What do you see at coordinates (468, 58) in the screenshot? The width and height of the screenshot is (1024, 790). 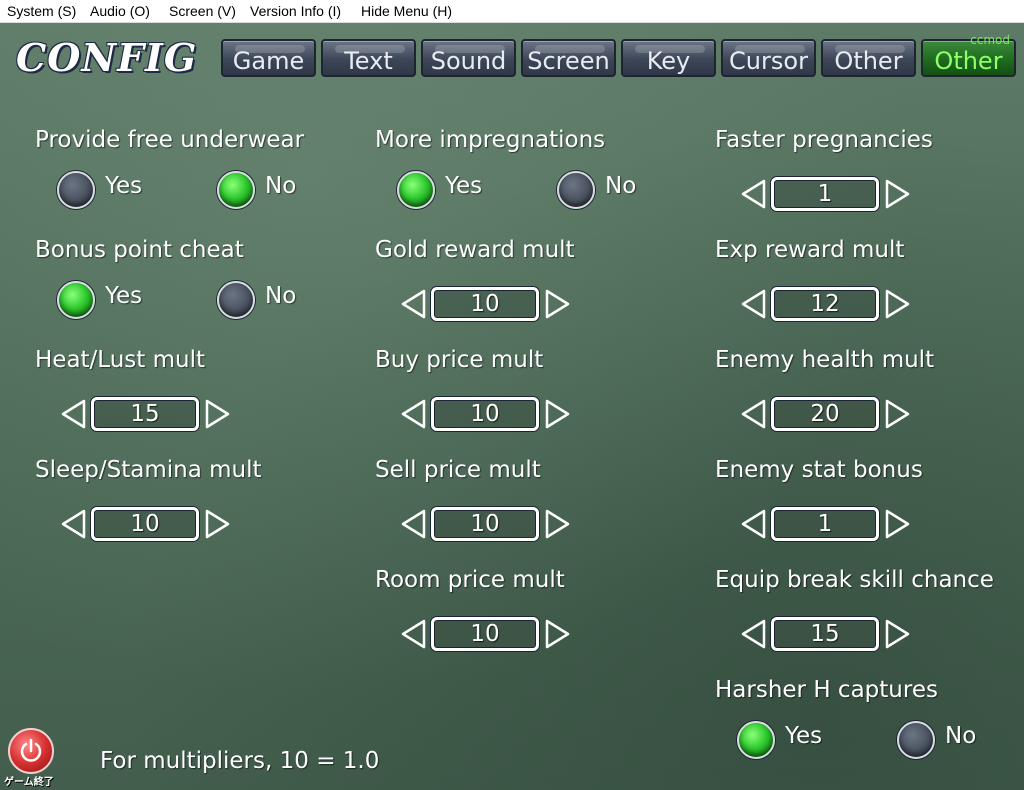 I see `tab-sound: Sound` at bounding box center [468, 58].